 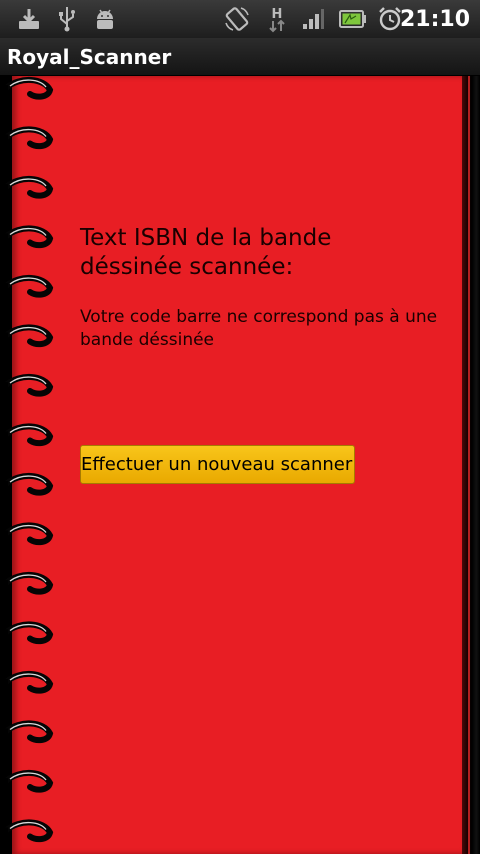 What do you see at coordinates (89, 57) in the screenshot?
I see `app-title: Royal_Scanner` at bounding box center [89, 57].